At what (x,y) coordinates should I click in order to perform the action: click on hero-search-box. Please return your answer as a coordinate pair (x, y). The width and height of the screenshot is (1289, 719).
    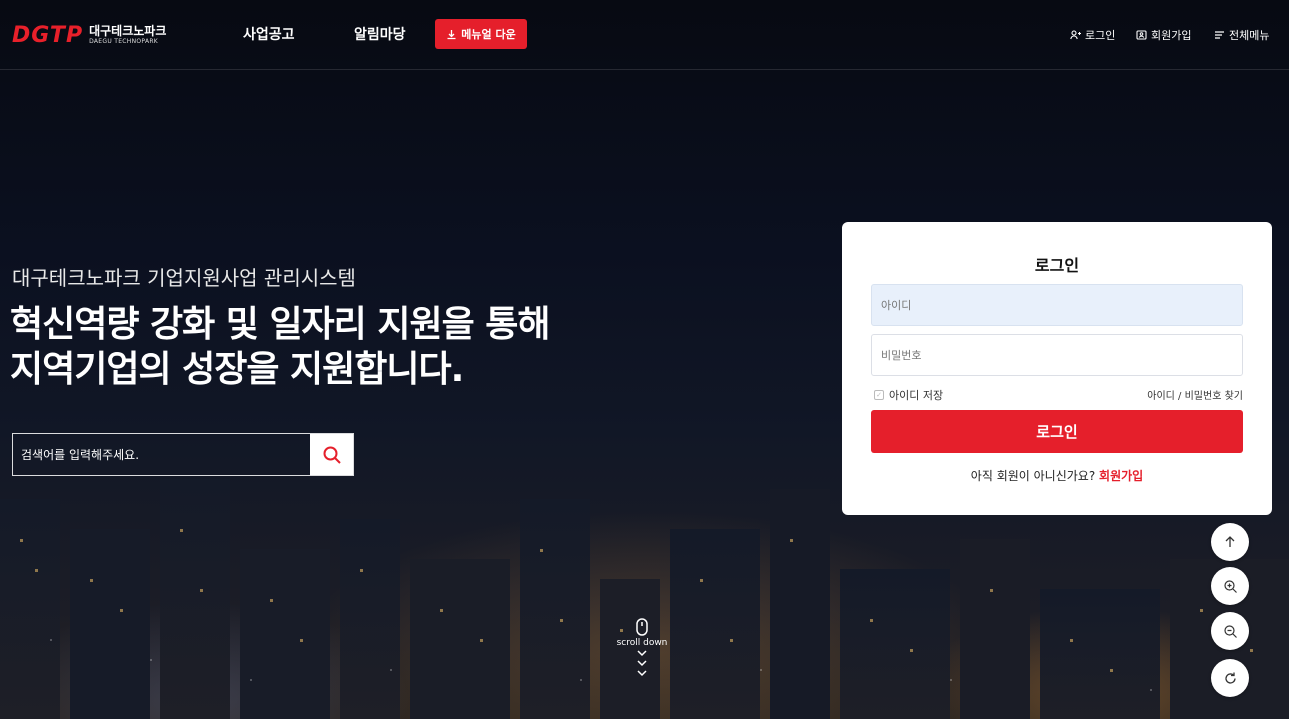
    Looking at the image, I should click on (183, 454).